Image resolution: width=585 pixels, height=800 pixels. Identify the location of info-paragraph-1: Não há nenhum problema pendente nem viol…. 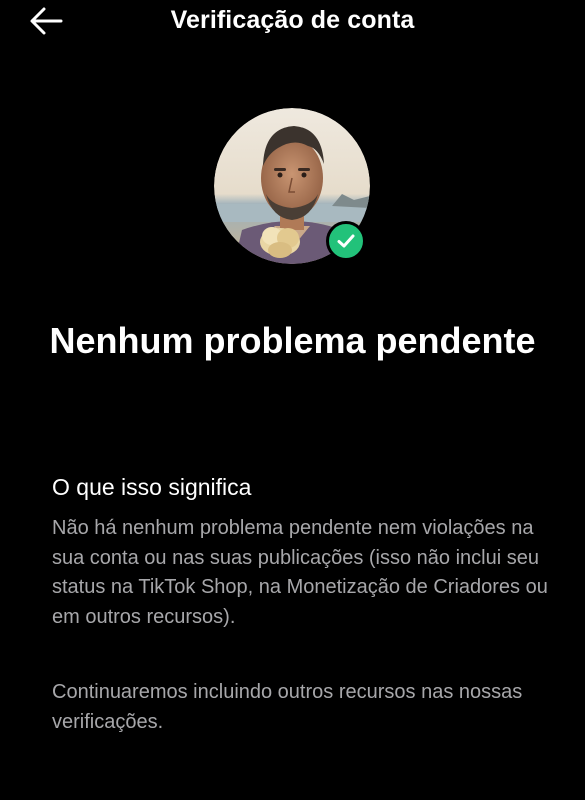
(300, 572).